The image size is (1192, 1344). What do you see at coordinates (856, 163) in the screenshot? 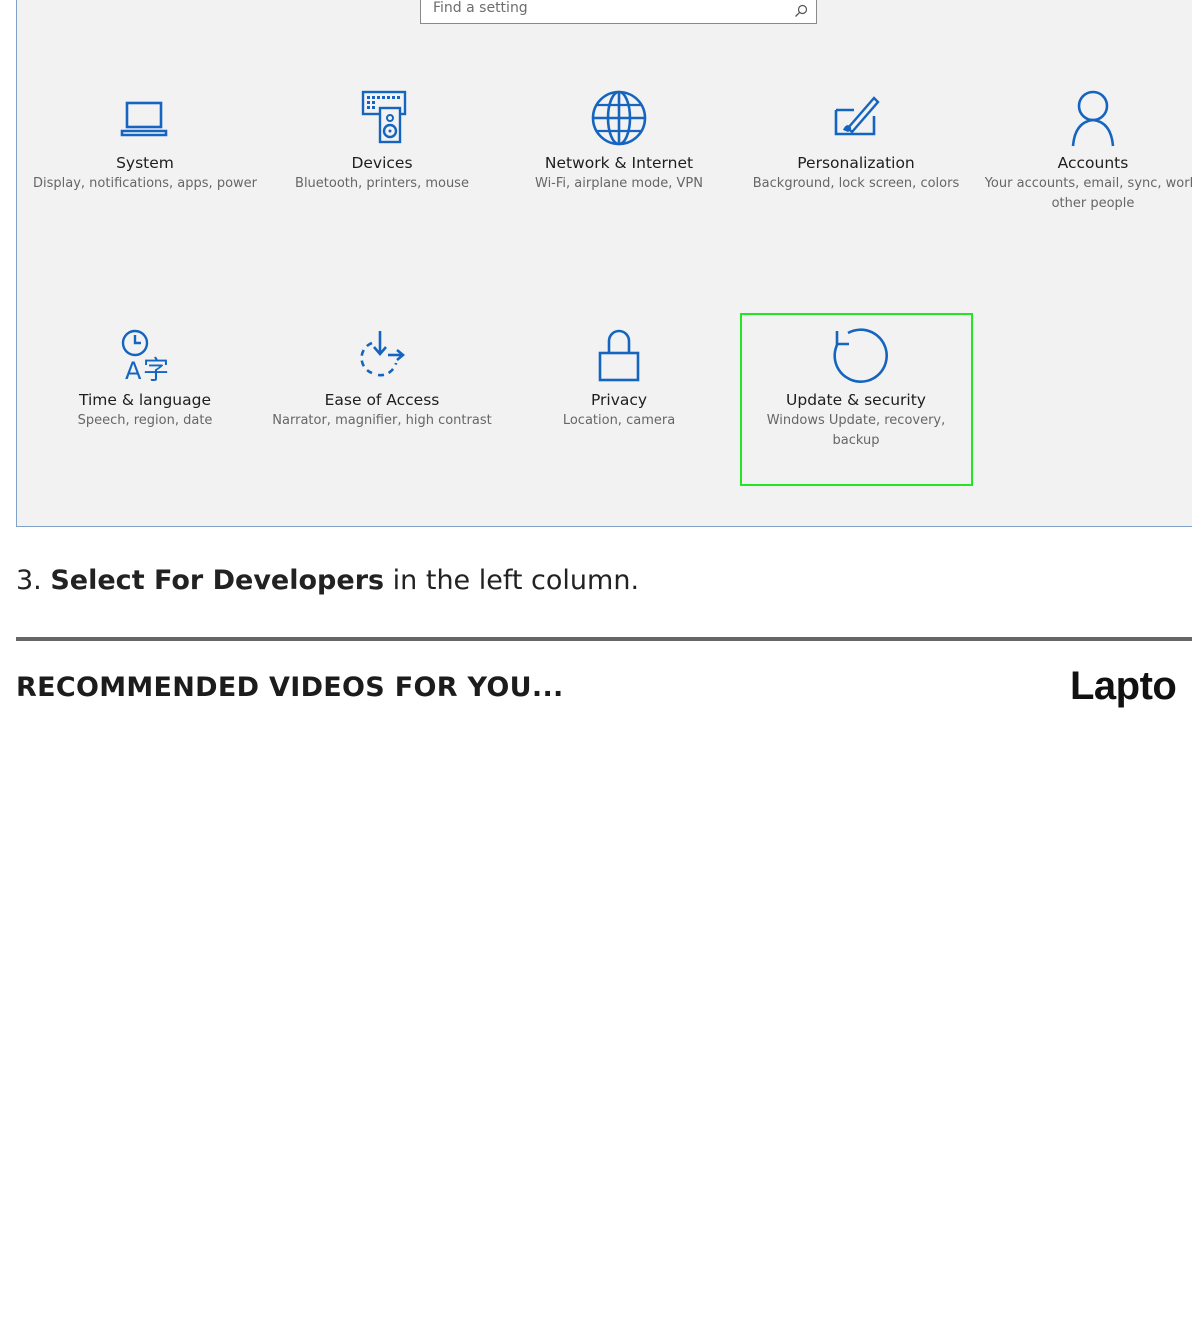
I see `tile-title: Personalization` at bounding box center [856, 163].